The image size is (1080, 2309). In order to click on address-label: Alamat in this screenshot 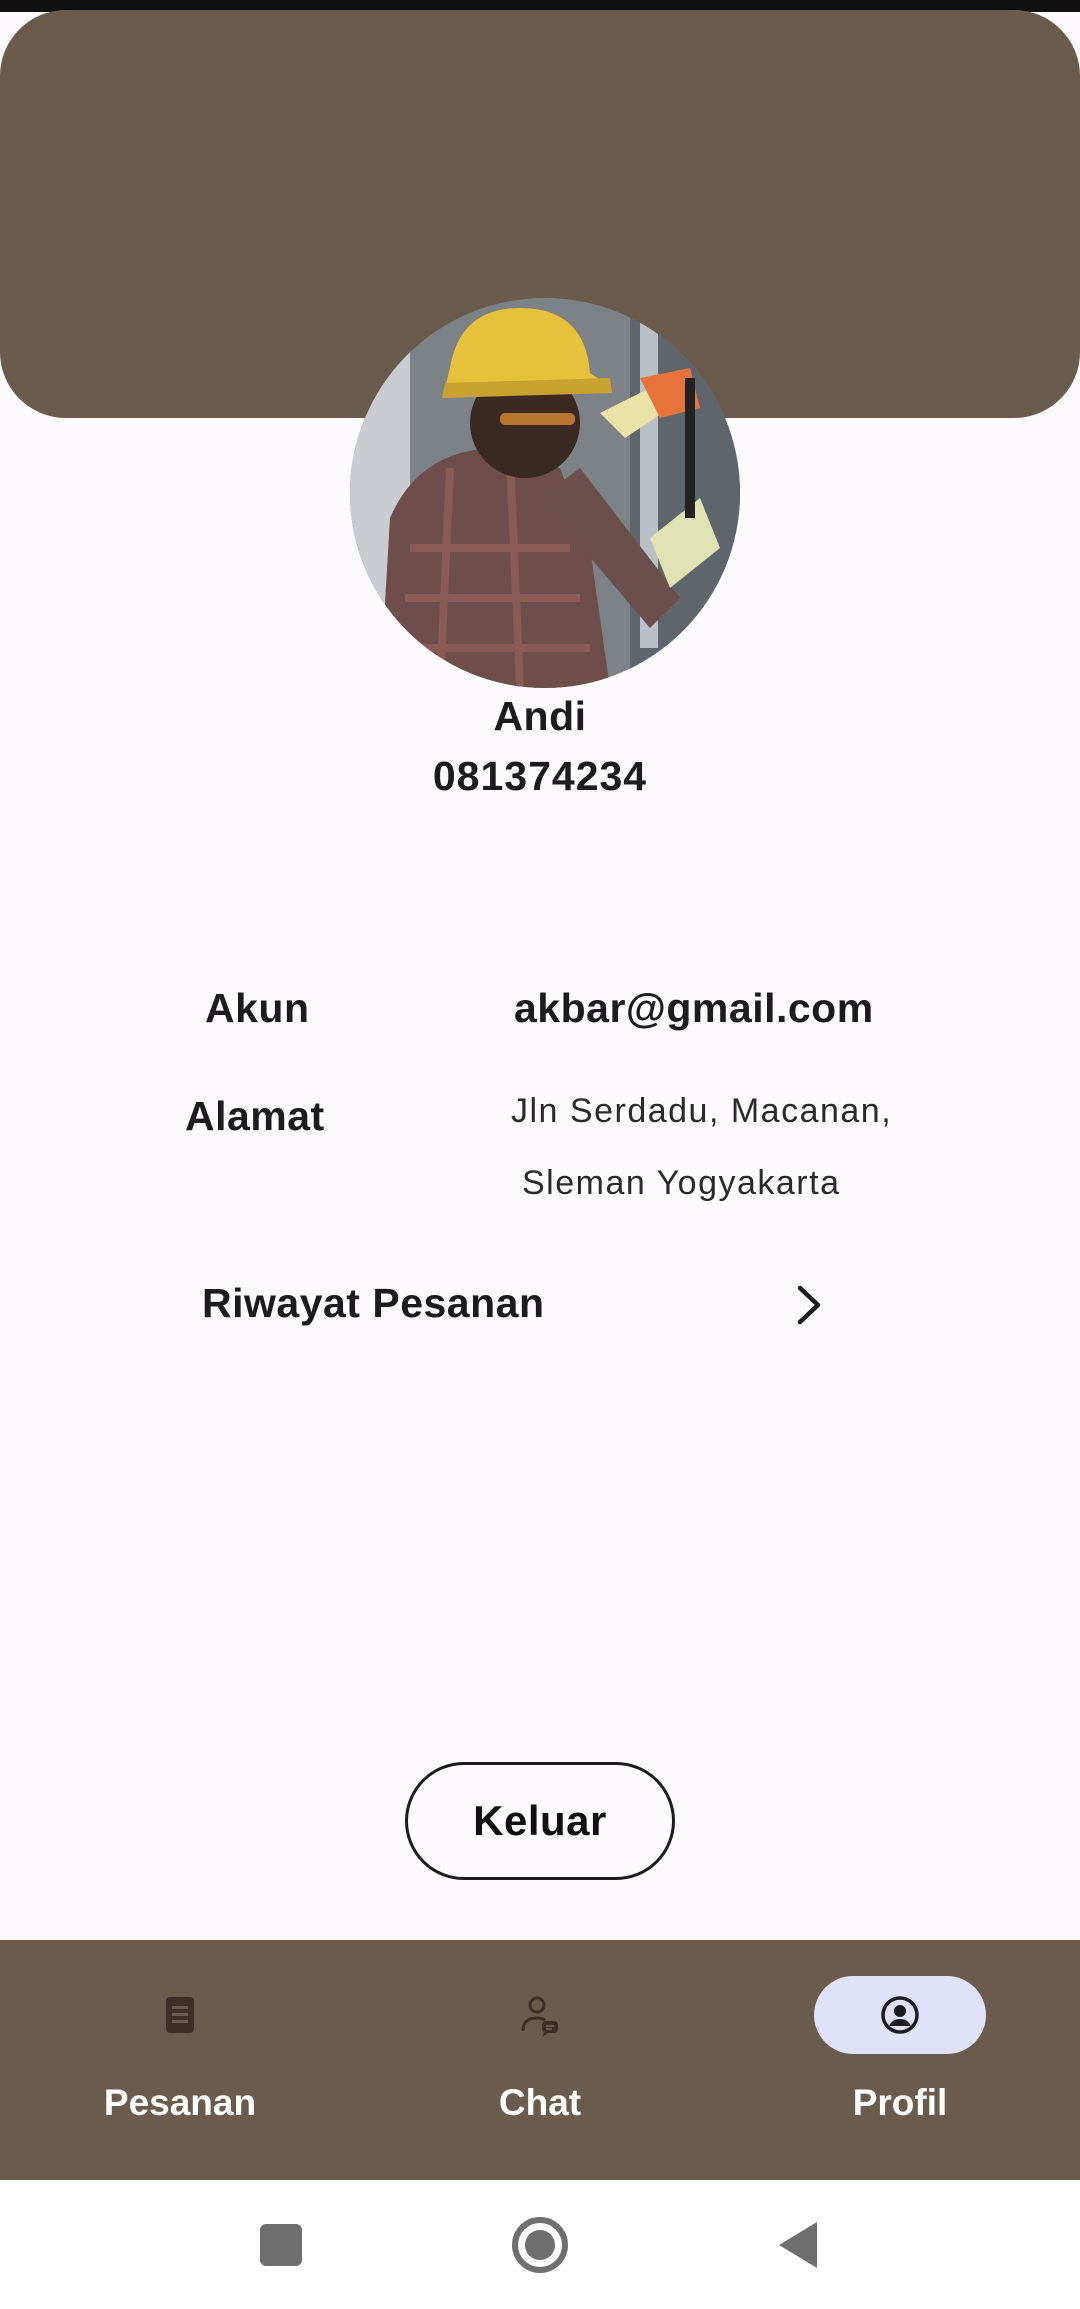, I will do `click(255, 1116)`.